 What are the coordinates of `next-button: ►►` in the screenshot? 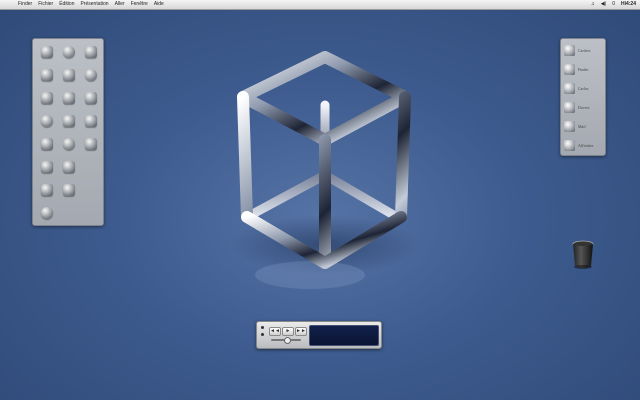 It's located at (301, 331).